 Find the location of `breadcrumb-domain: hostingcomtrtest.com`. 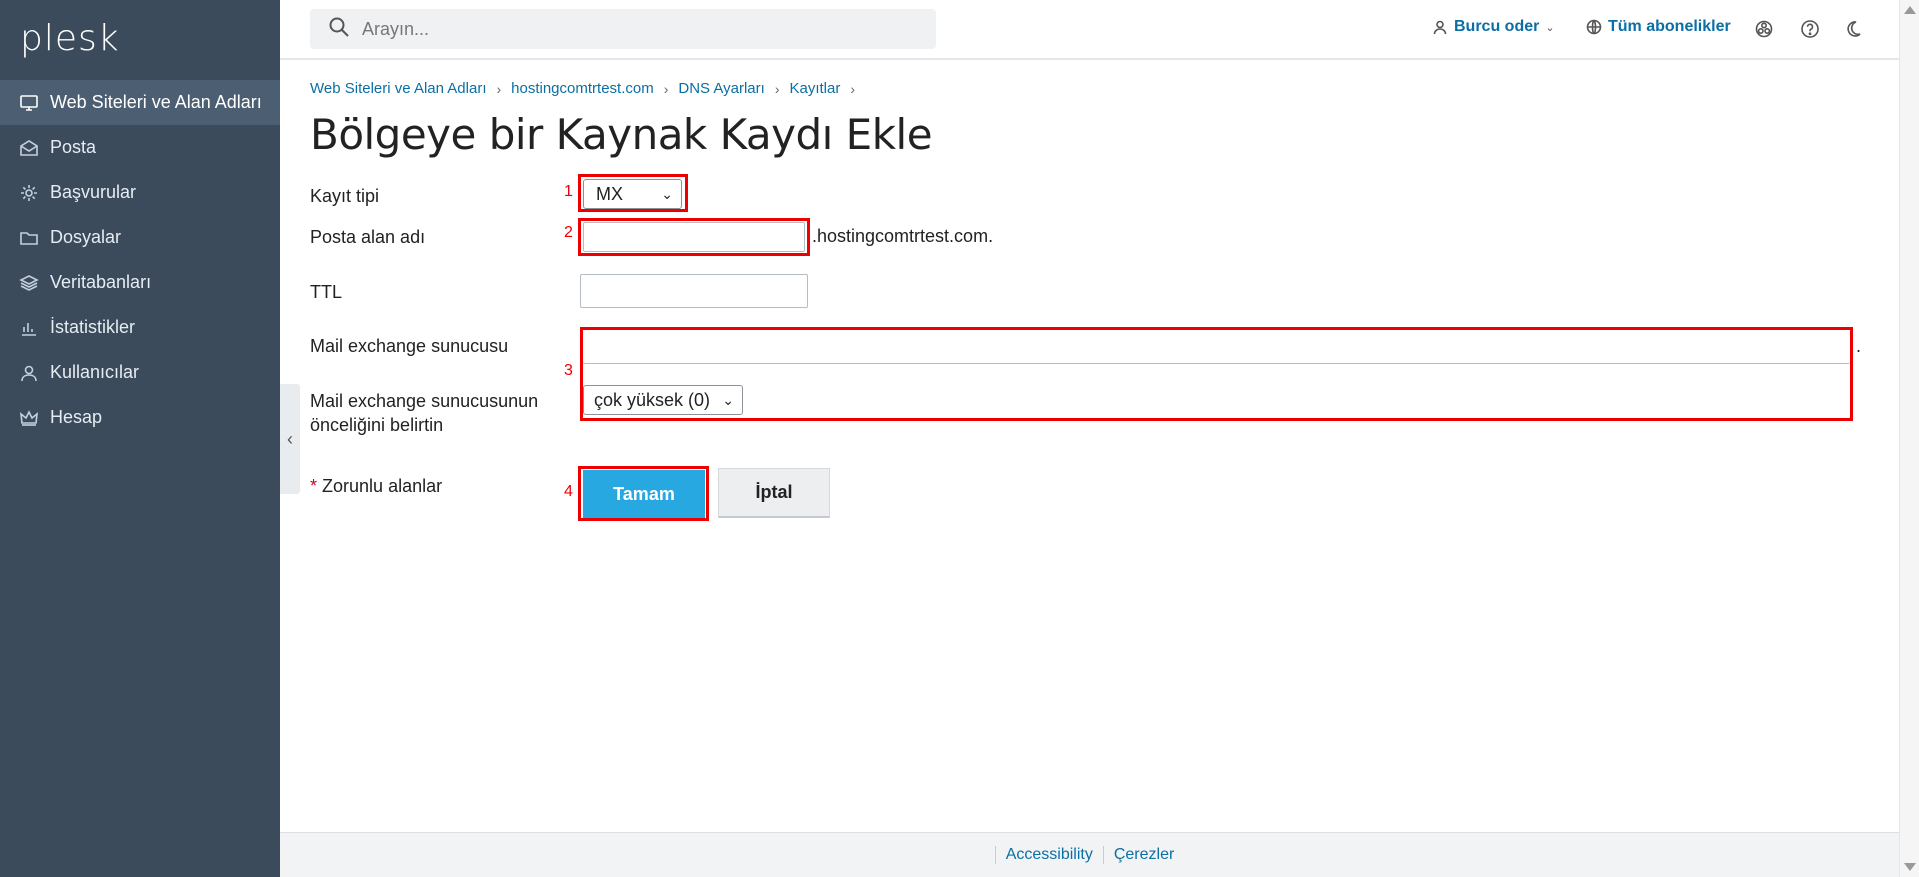

breadcrumb-domain: hostingcomtrtest.com is located at coordinates (582, 88).